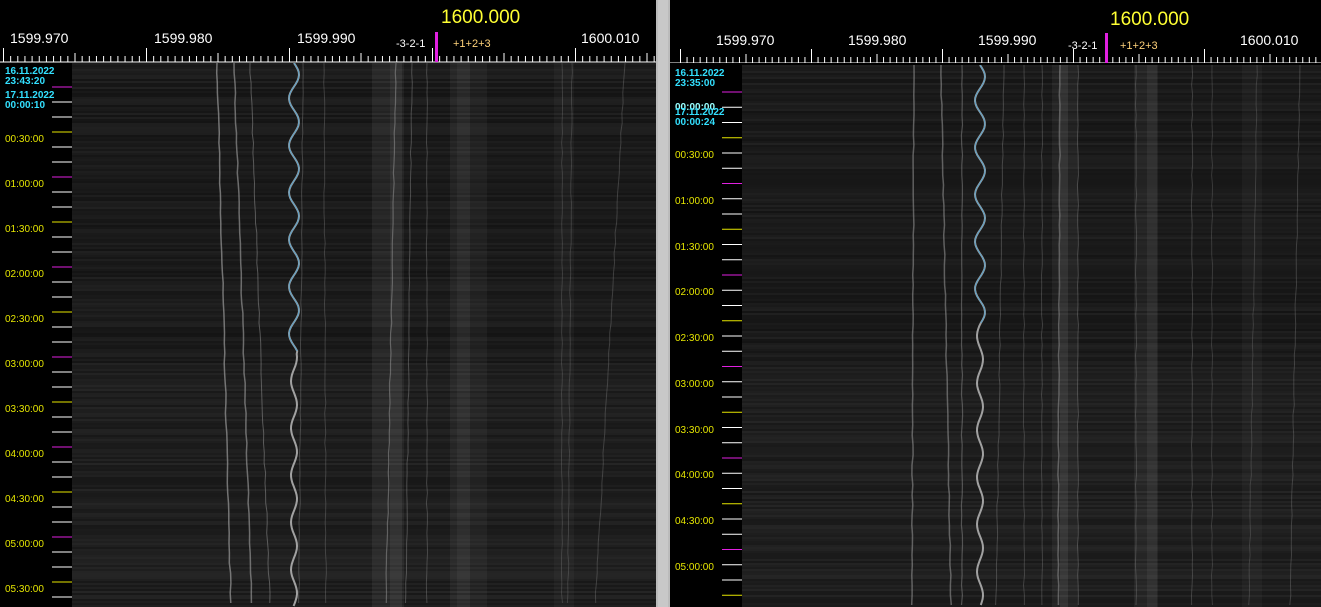  I want to click on freq-label-3: 1599.990, so click(1007, 40).